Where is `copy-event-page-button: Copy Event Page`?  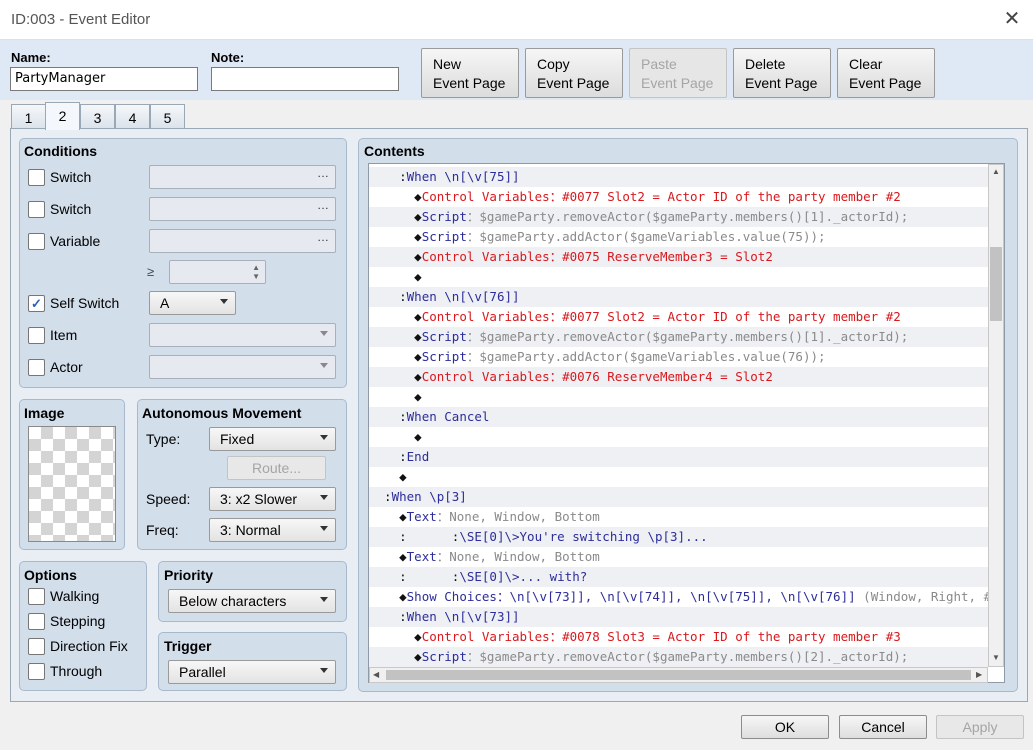
copy-event-page-button: Copy Event Page is located at coordinates (574, 73).